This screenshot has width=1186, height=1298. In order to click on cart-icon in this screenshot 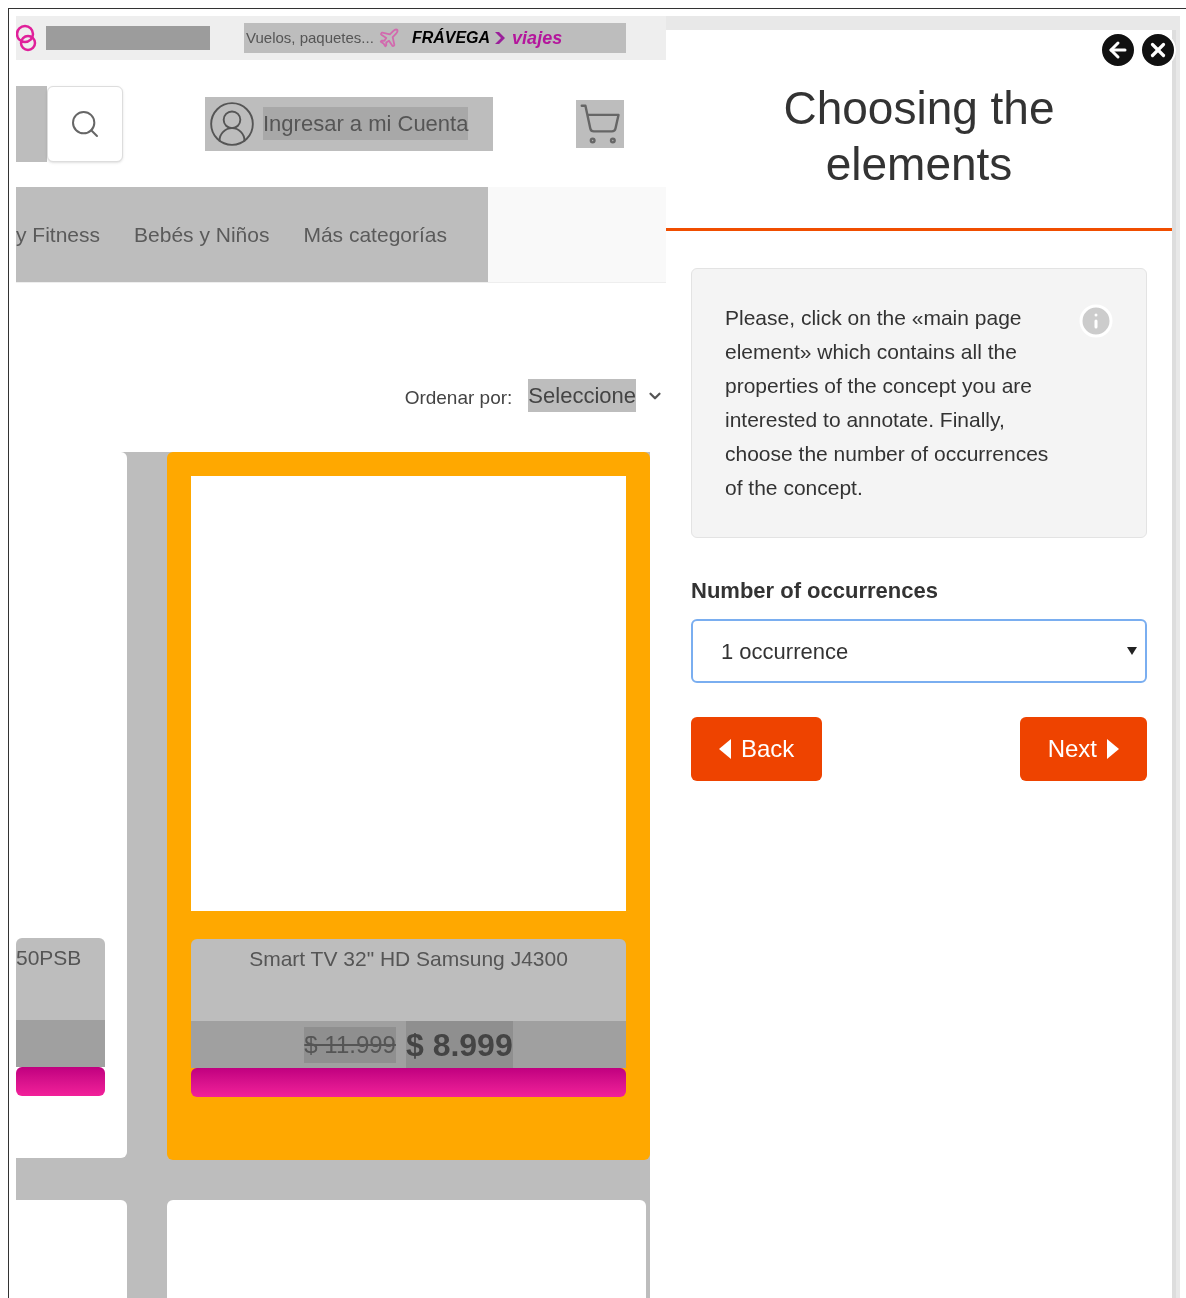, I will do `click(600, 123)`.